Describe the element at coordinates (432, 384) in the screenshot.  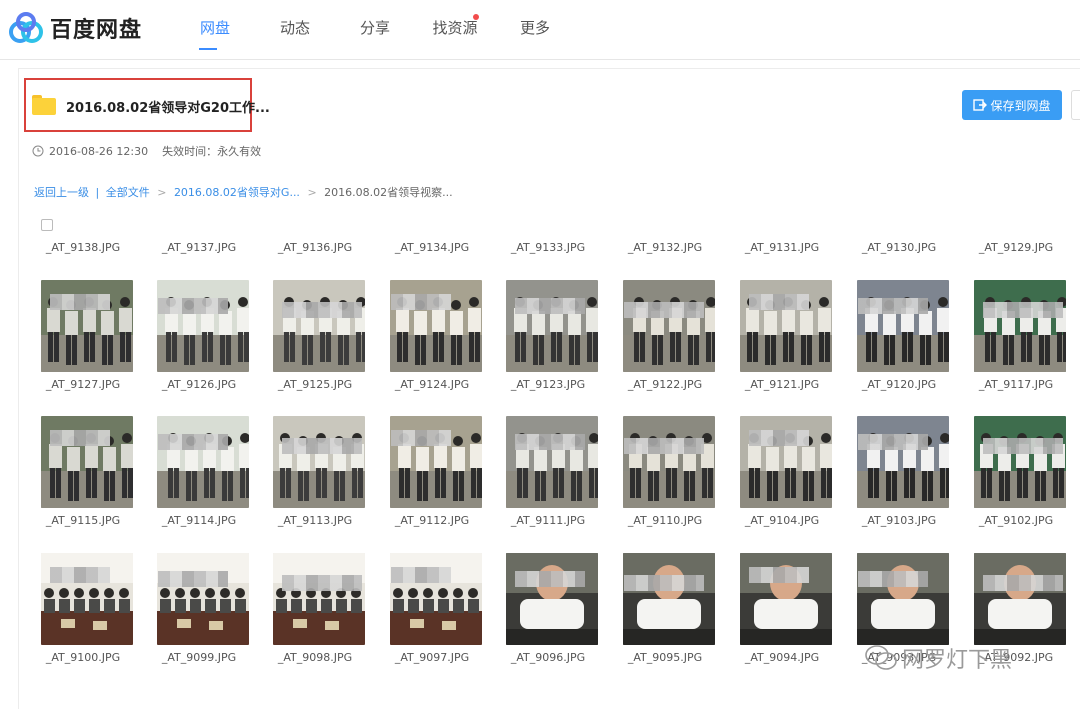
I see `file-name: _AT_9124.JPG` at that location.